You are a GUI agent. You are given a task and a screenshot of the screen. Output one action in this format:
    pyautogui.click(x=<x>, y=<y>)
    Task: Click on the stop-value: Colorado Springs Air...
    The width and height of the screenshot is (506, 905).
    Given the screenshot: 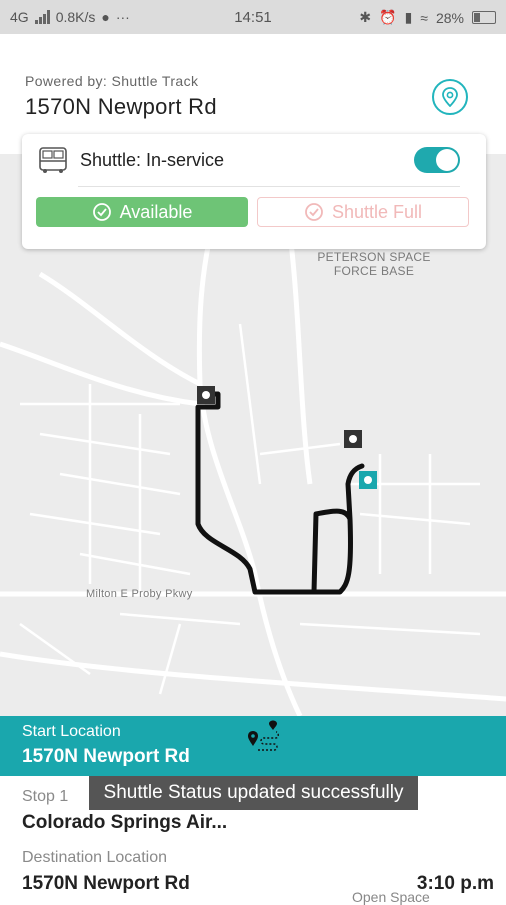 What is the action you would take?
    pyautogui.click(x=124, y=823)
    